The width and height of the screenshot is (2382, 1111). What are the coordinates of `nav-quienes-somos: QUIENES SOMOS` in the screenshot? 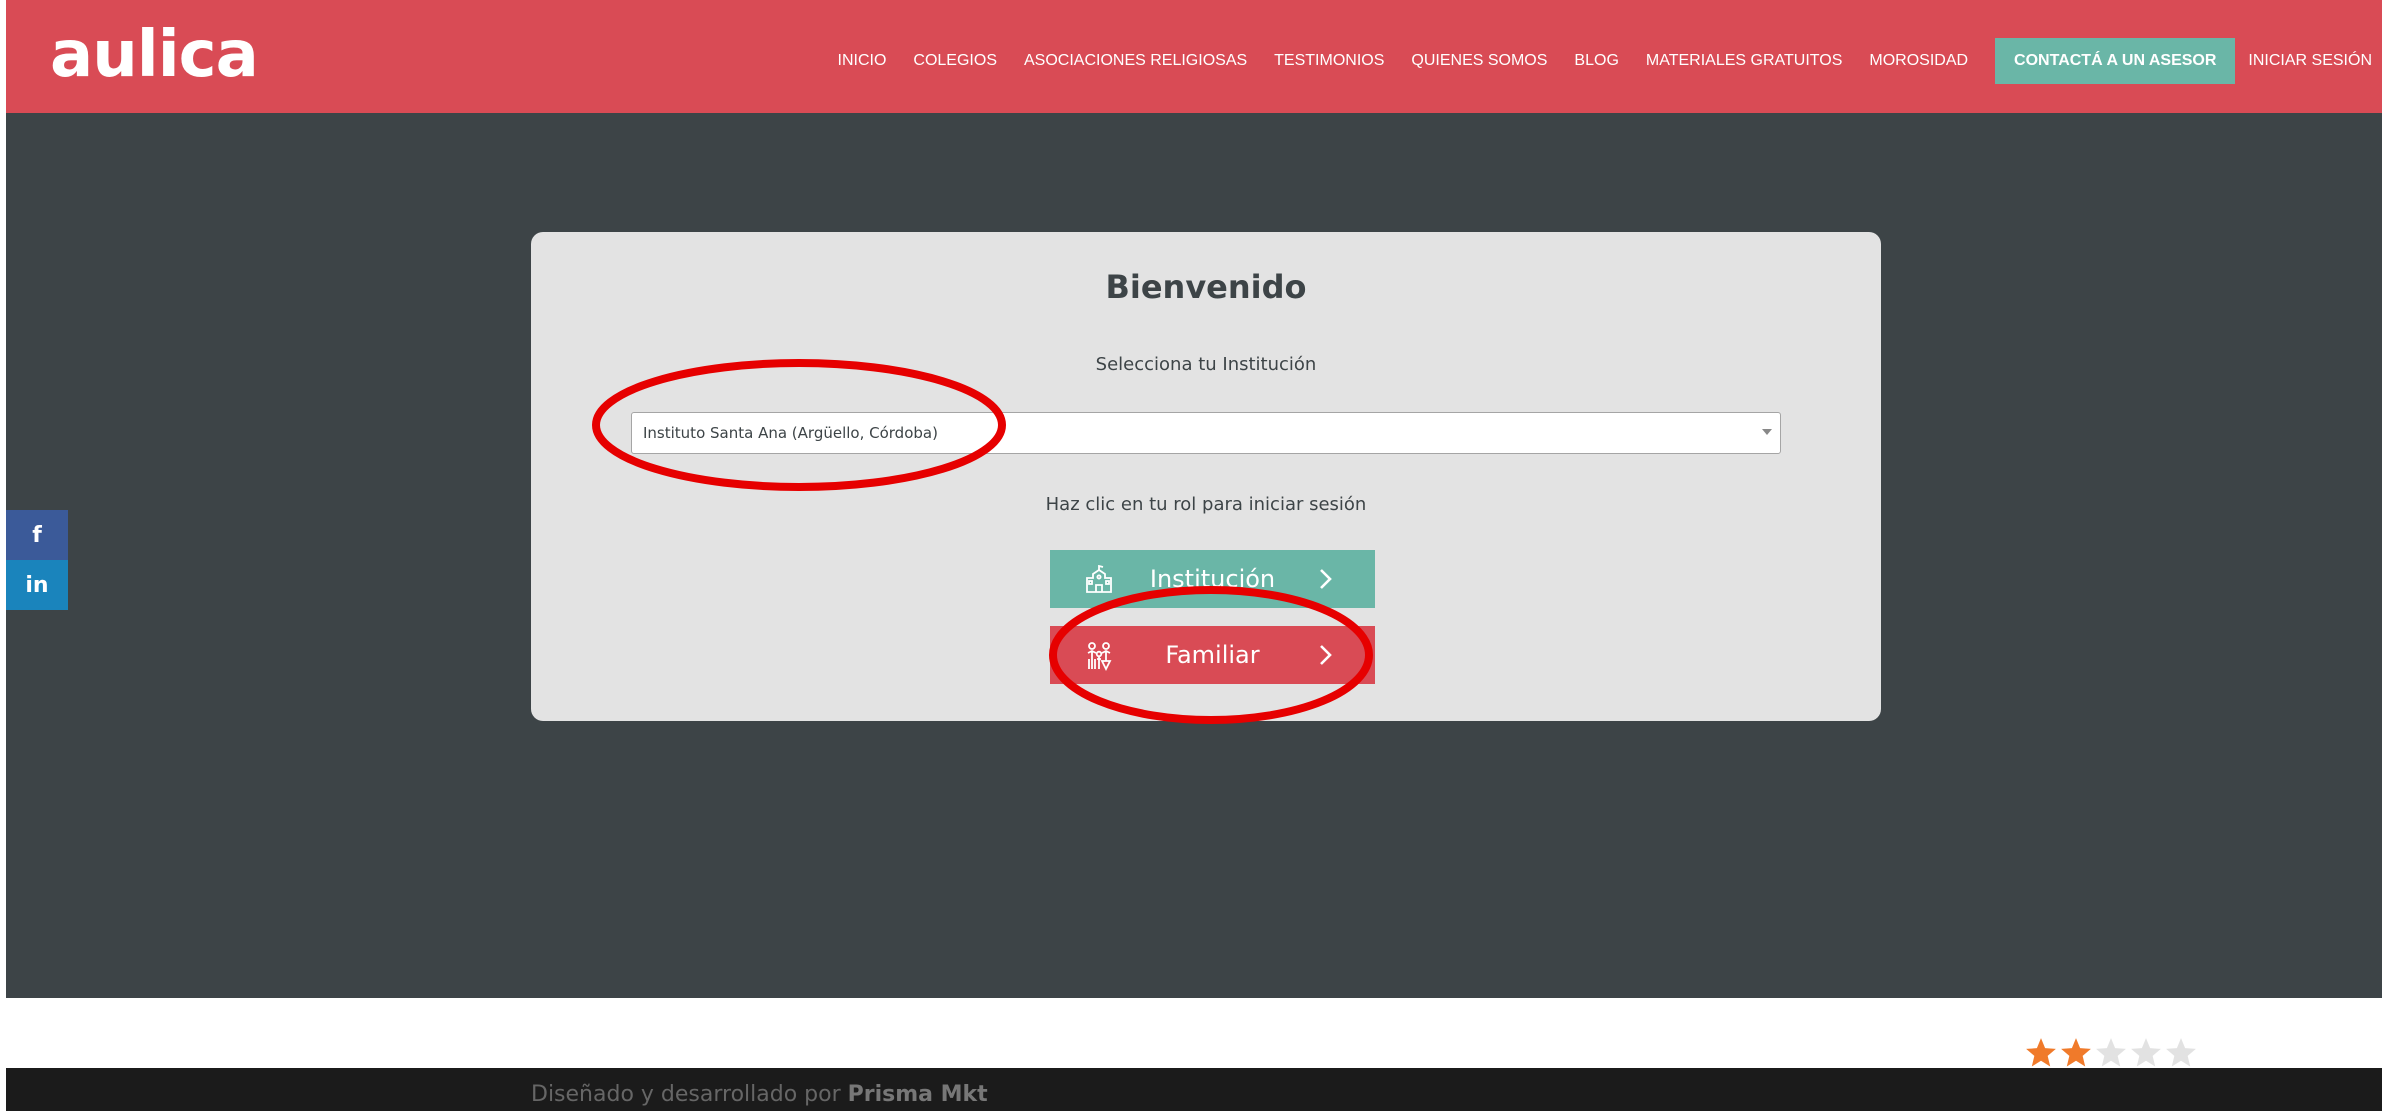 It's located at (1479, 61).